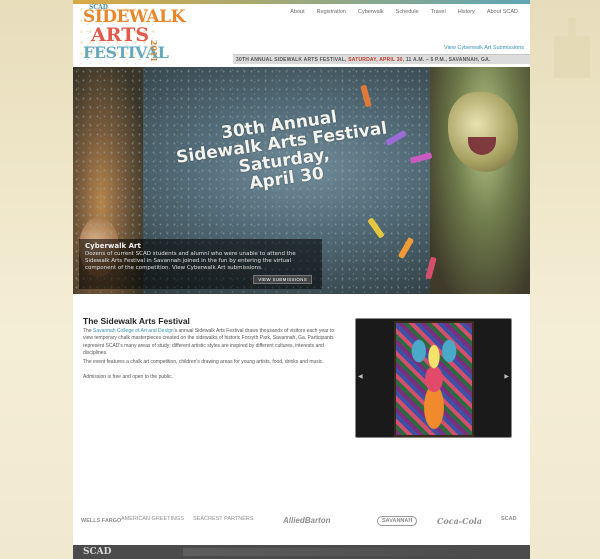 This screenshot has height=559, width=600. I want to click on right-background-silhouette, so click(563, 279).